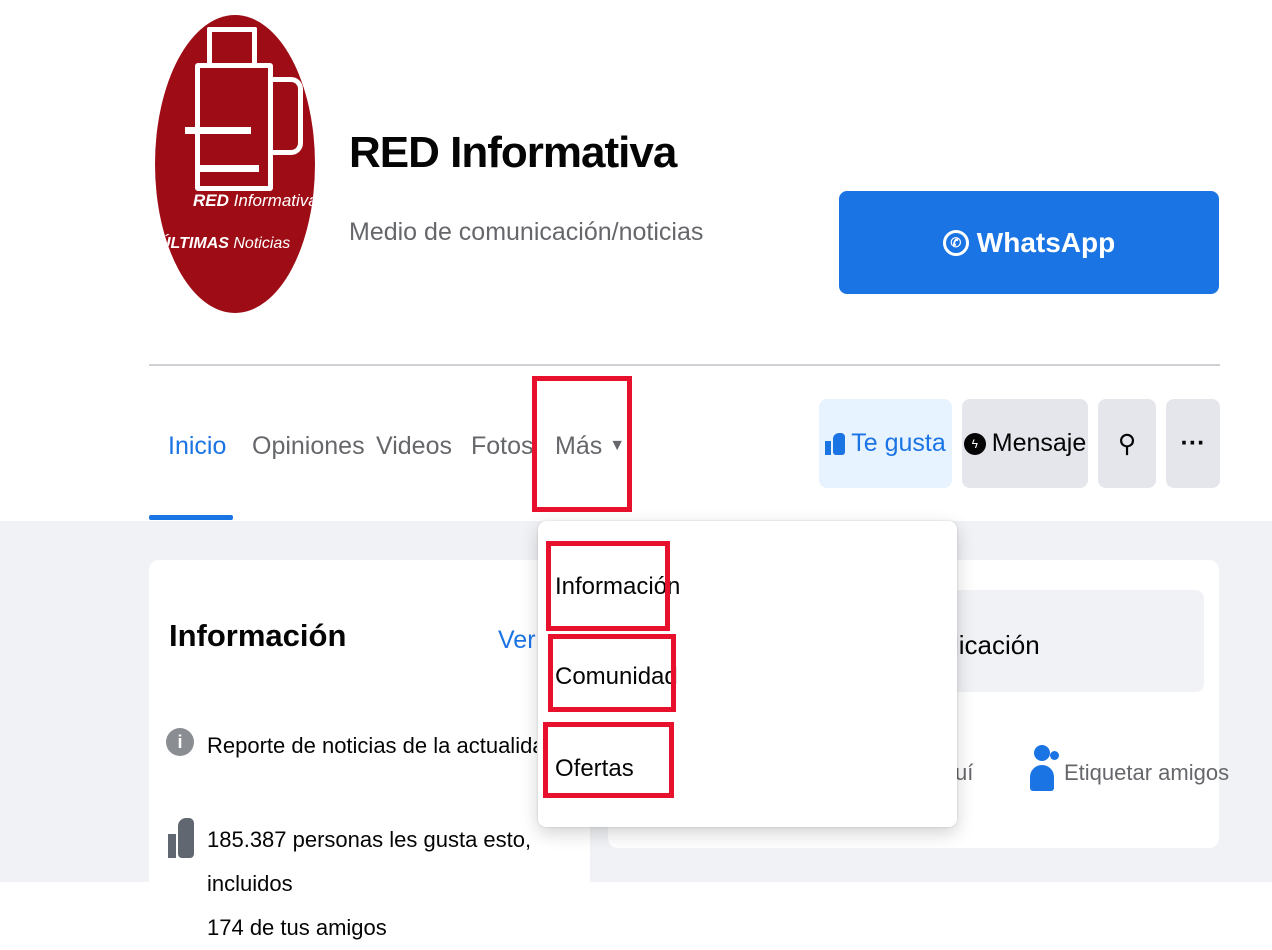 Image resolution: width=1272 pixels, height=950 pixels. I want to click on camera-icon-top, so click(232, 46).